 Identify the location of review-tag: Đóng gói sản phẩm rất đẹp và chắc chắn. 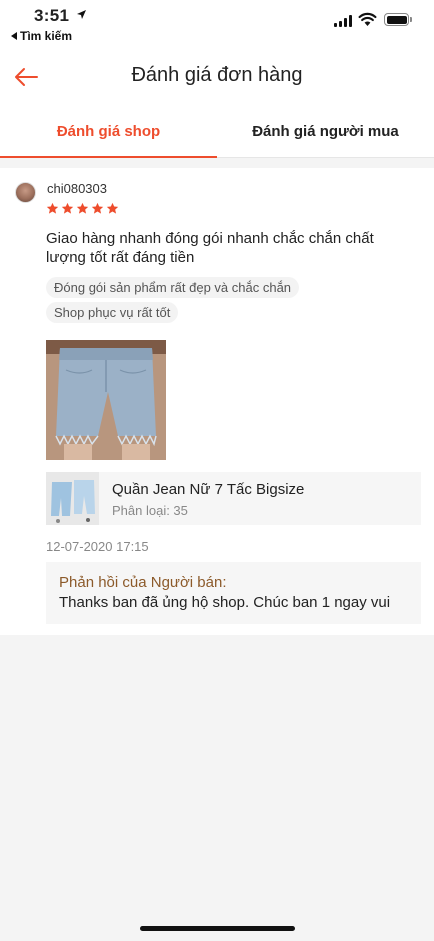
(173, 287).